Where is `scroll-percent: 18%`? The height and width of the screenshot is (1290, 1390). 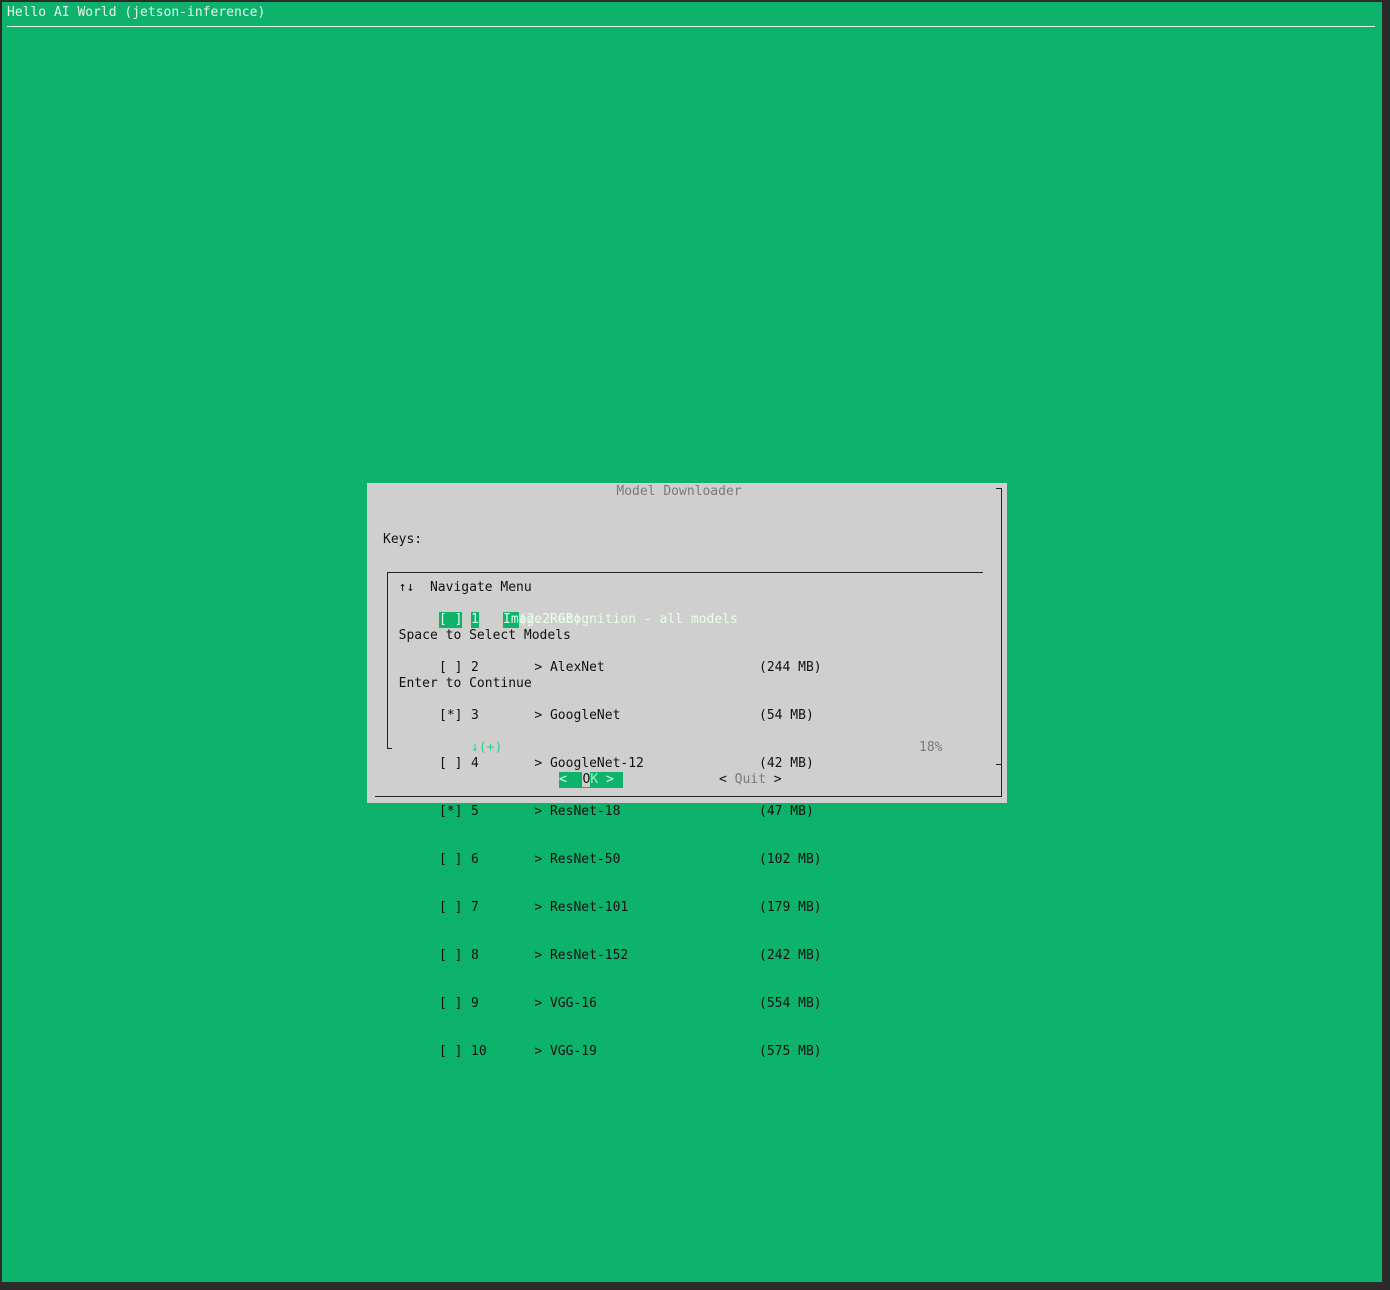 scroll-percent: 18% is located at coordinates (931, 747).